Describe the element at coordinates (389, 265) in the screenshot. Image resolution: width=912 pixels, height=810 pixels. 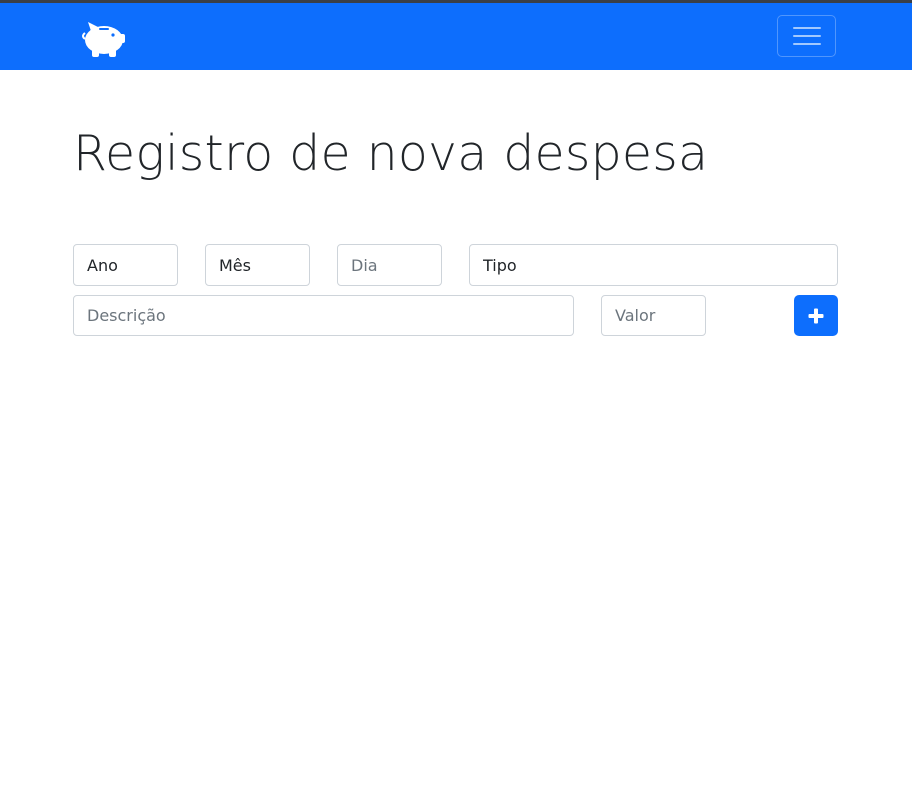
I see `dia-input` at that location.